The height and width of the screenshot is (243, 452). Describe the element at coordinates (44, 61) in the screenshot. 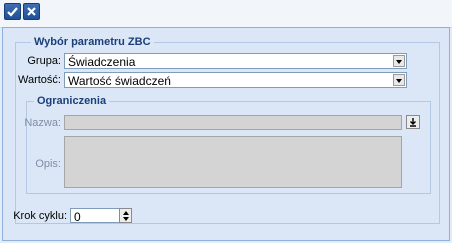

I see `grupa-label: Grupa:` at that location.